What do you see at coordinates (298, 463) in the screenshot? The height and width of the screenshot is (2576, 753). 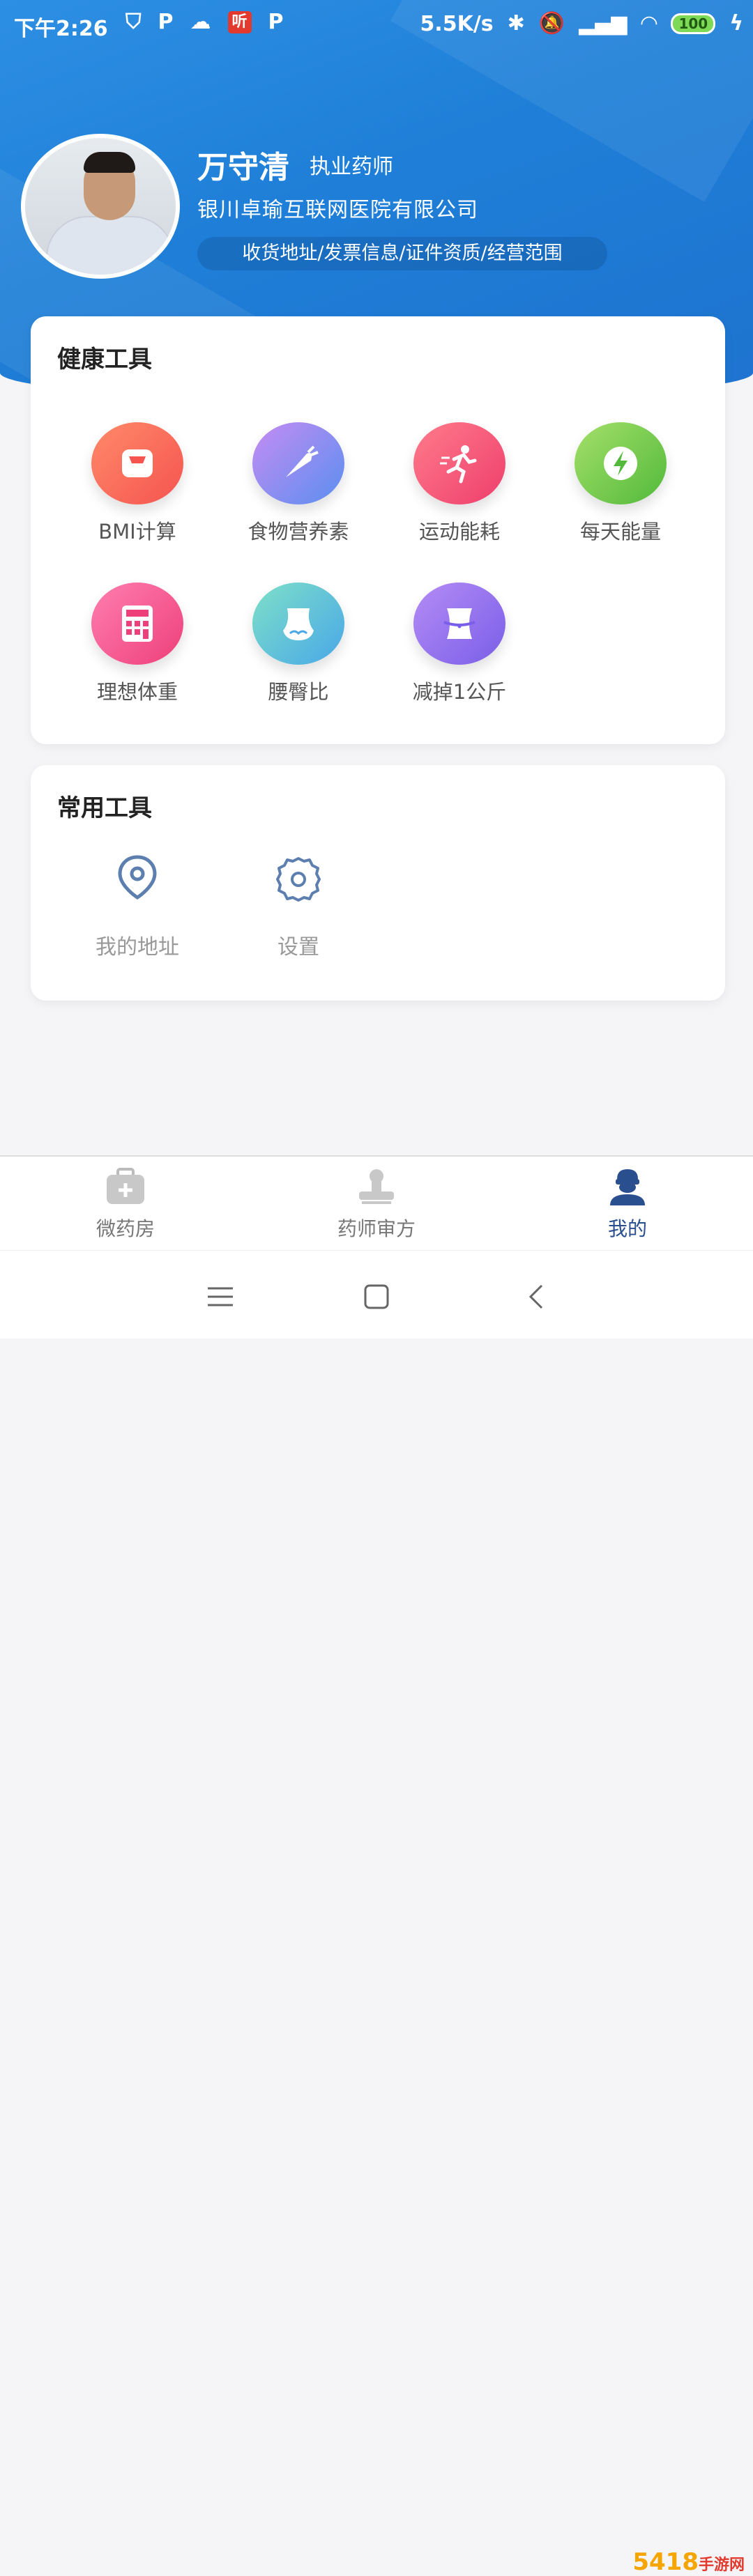 I see `carrot-icon` at bounding box center [298, 463].